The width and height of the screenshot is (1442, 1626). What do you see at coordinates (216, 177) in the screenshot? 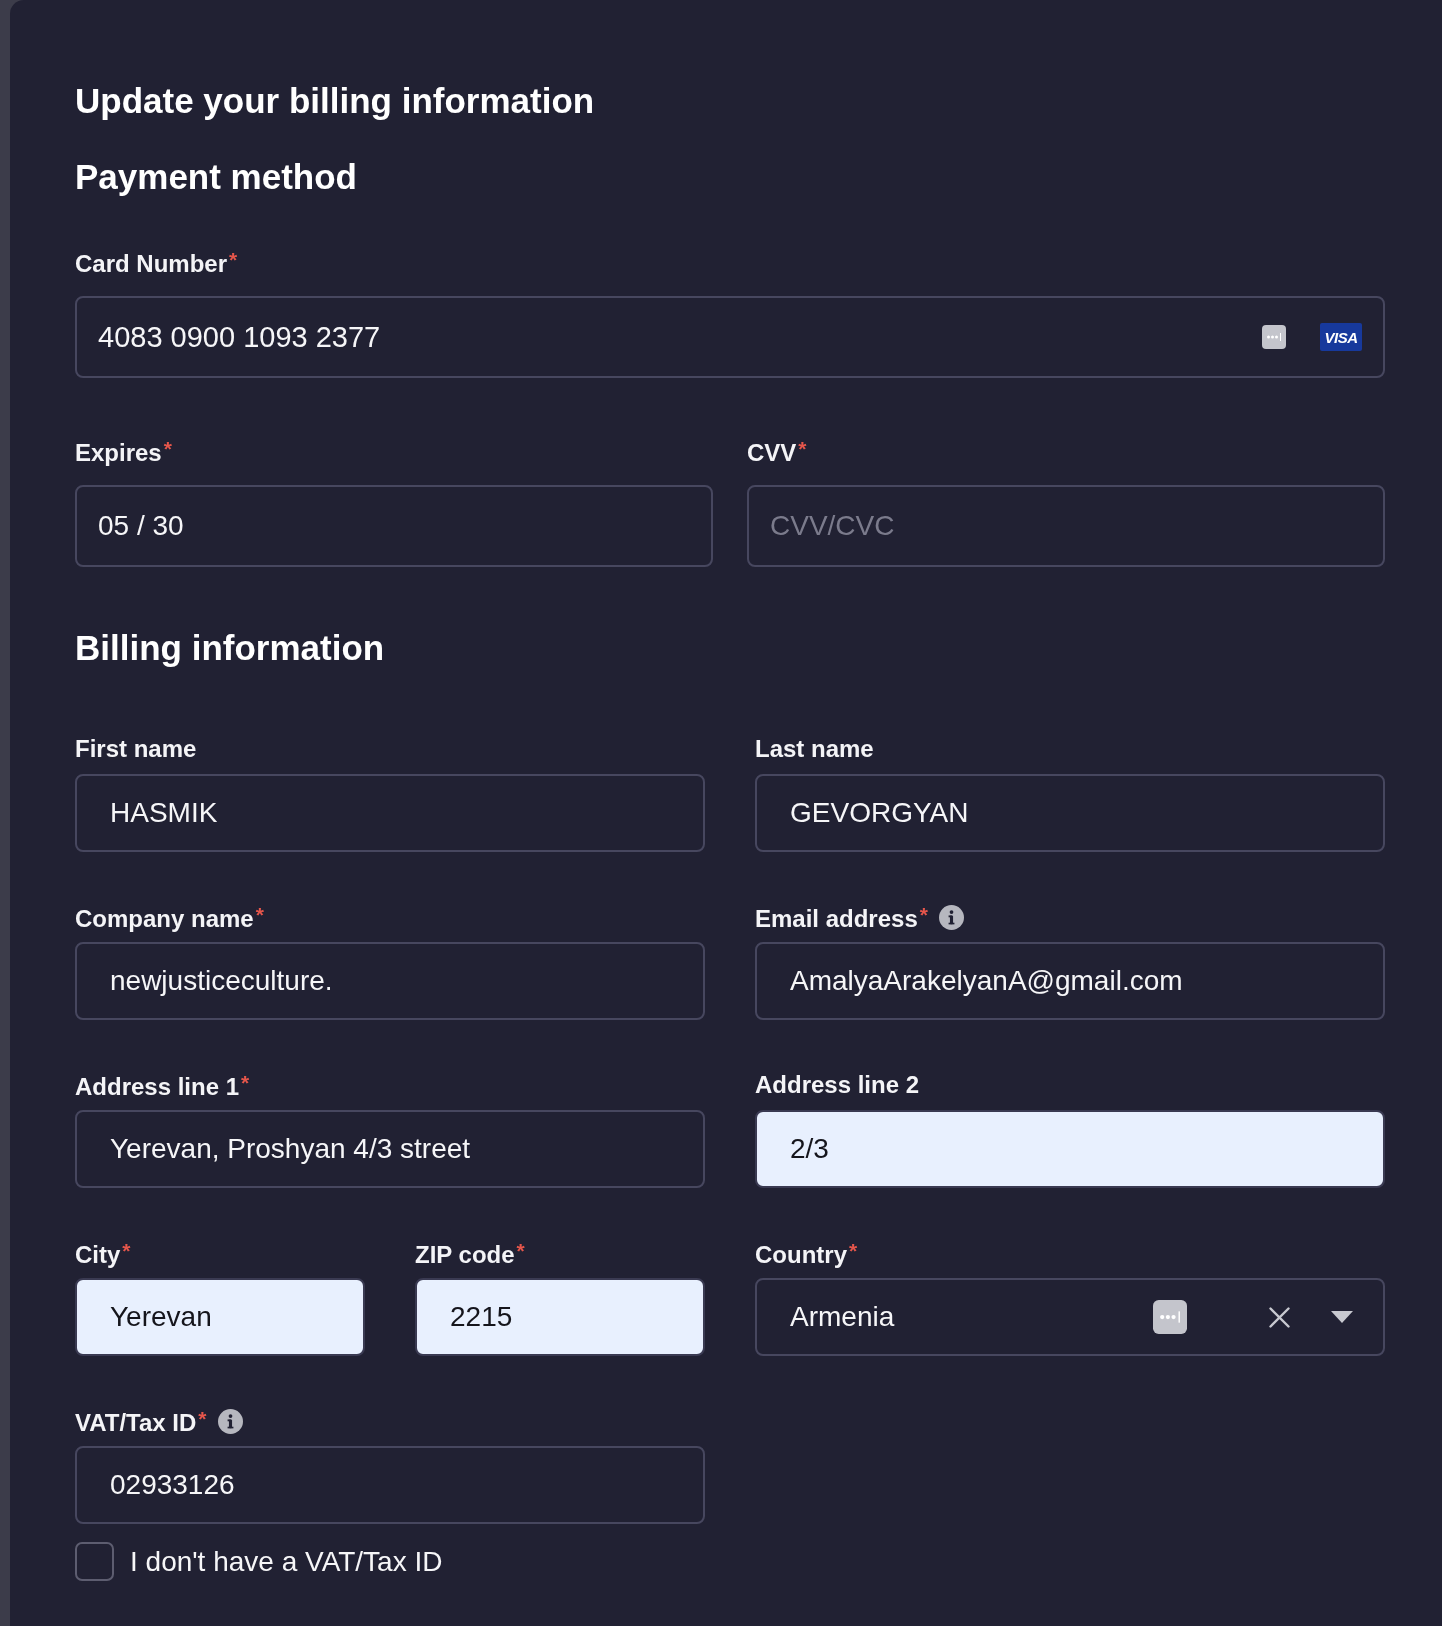
I see `section-heading: Payment method` at bounding box center [216, 177].